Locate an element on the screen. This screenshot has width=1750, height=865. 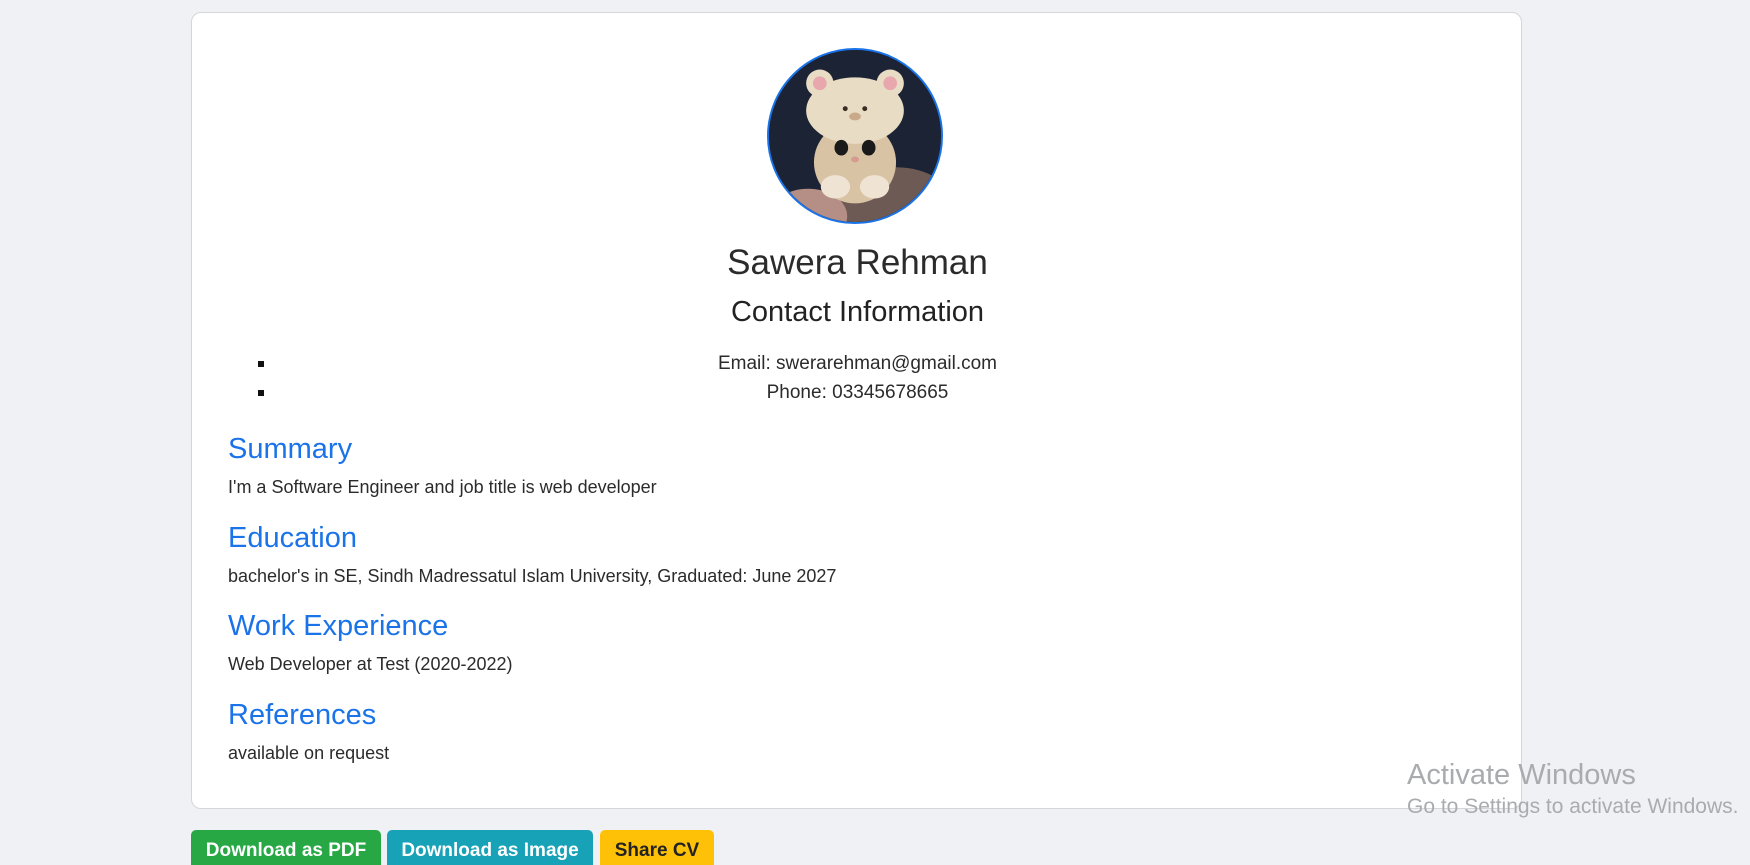
references-section: References available on request is located at coordinates (853, 731).